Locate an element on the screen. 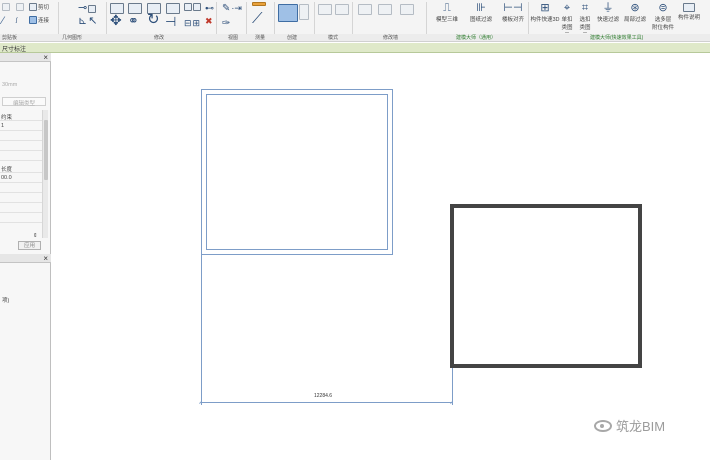  unit-hint: 30mm is located at coordinates (10, 85).